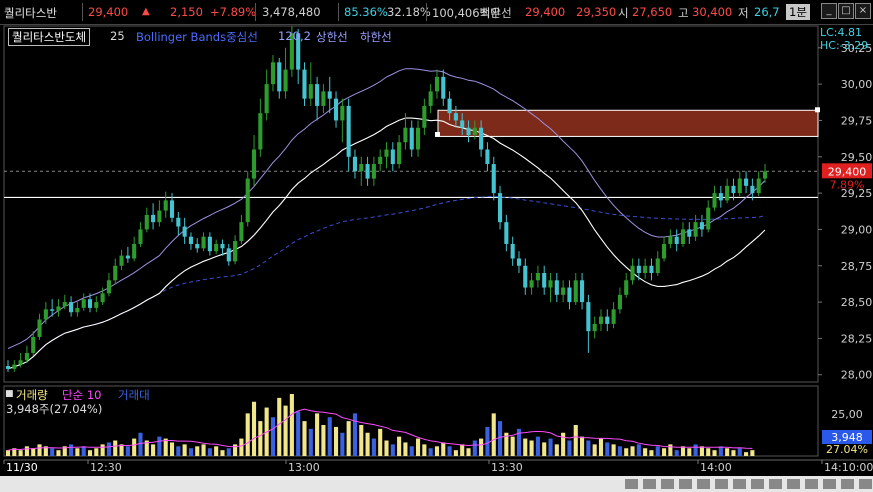  I want to click on volume-axis-label: 25,00, so click(847, 414).